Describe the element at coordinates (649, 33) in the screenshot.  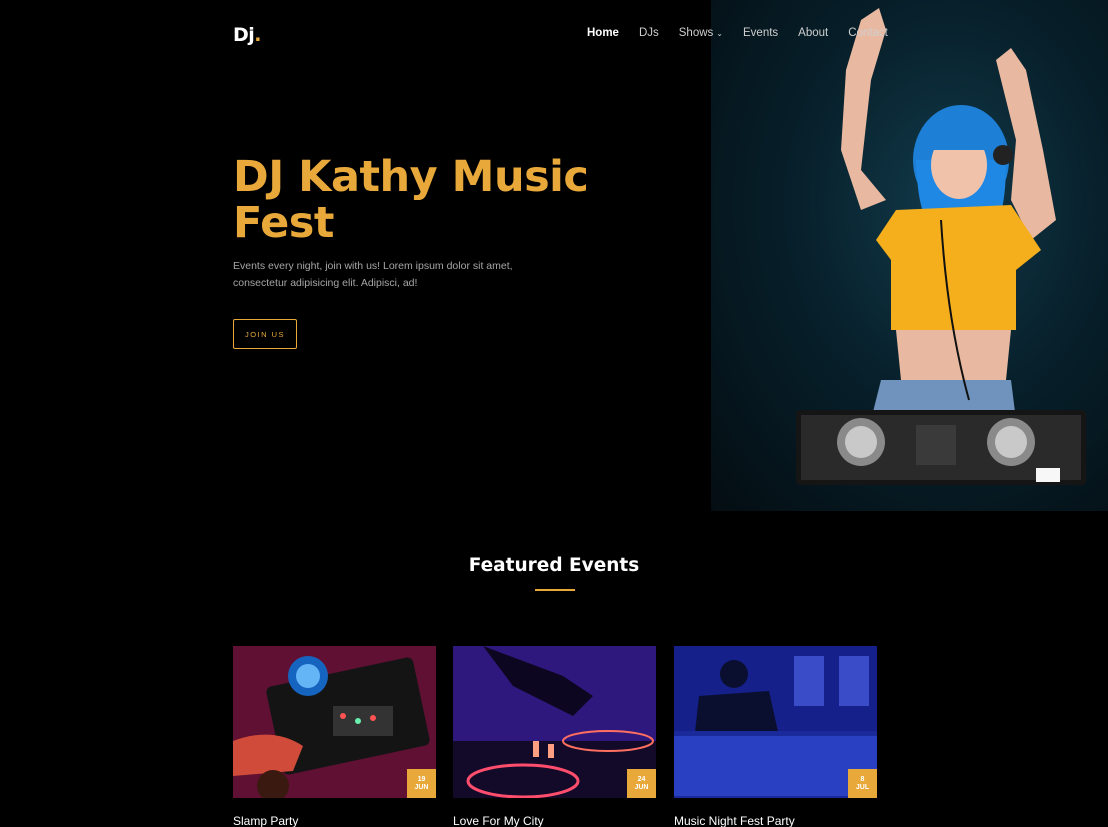
I see `nav-djs: DJs` at that location.